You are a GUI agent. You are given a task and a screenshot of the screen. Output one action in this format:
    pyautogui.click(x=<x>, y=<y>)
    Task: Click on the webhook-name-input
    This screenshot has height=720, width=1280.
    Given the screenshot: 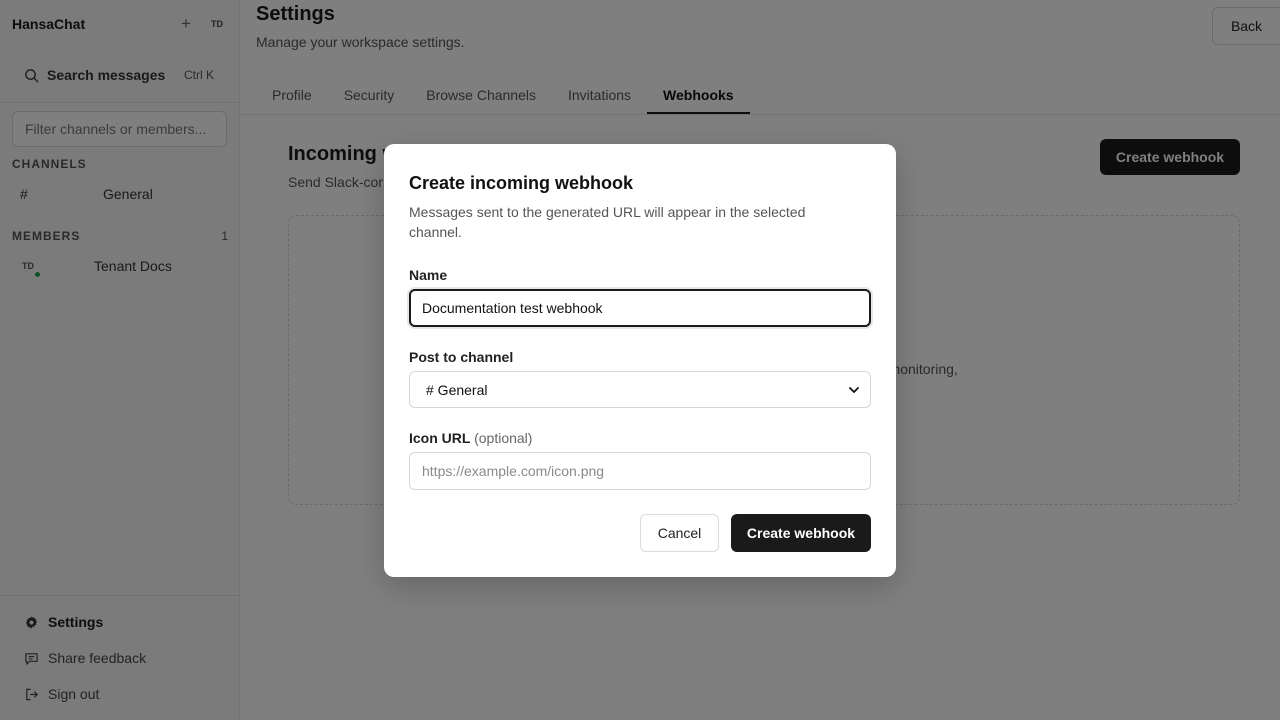 What is the action you would take?
    pyautogui.click(x=640, y=308)
    